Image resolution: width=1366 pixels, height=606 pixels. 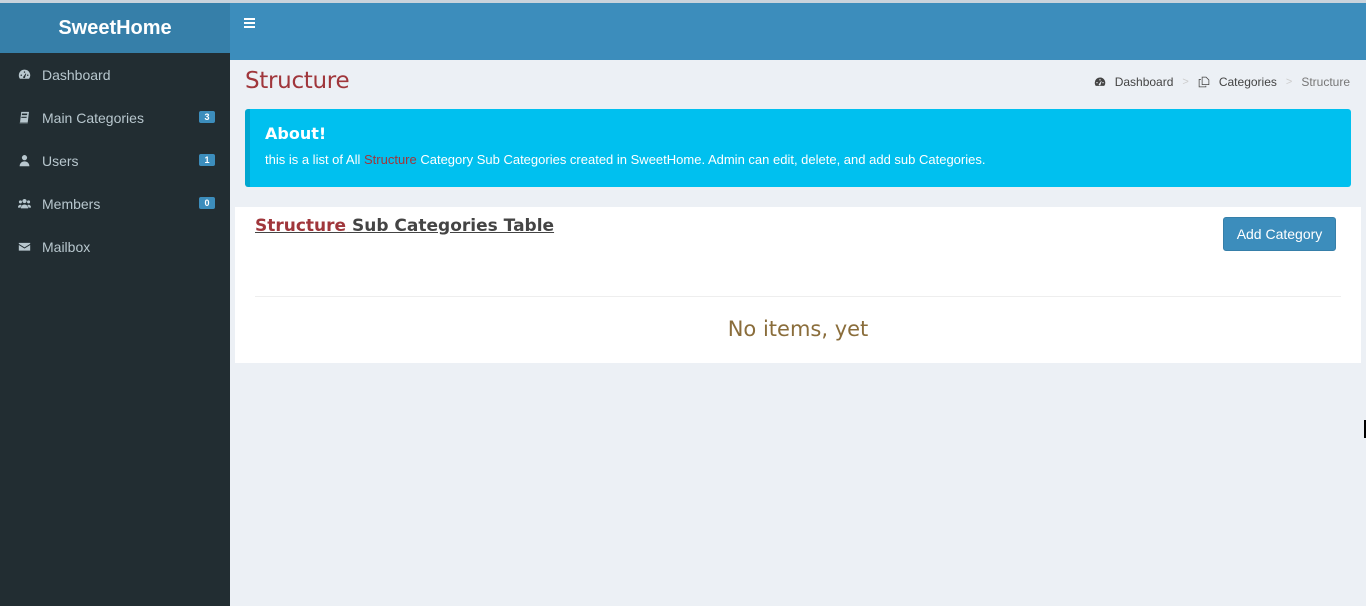 What do you see at coordinates (798, 296) in the screenshot?
I see `divider` at bounding box center [798, 296].